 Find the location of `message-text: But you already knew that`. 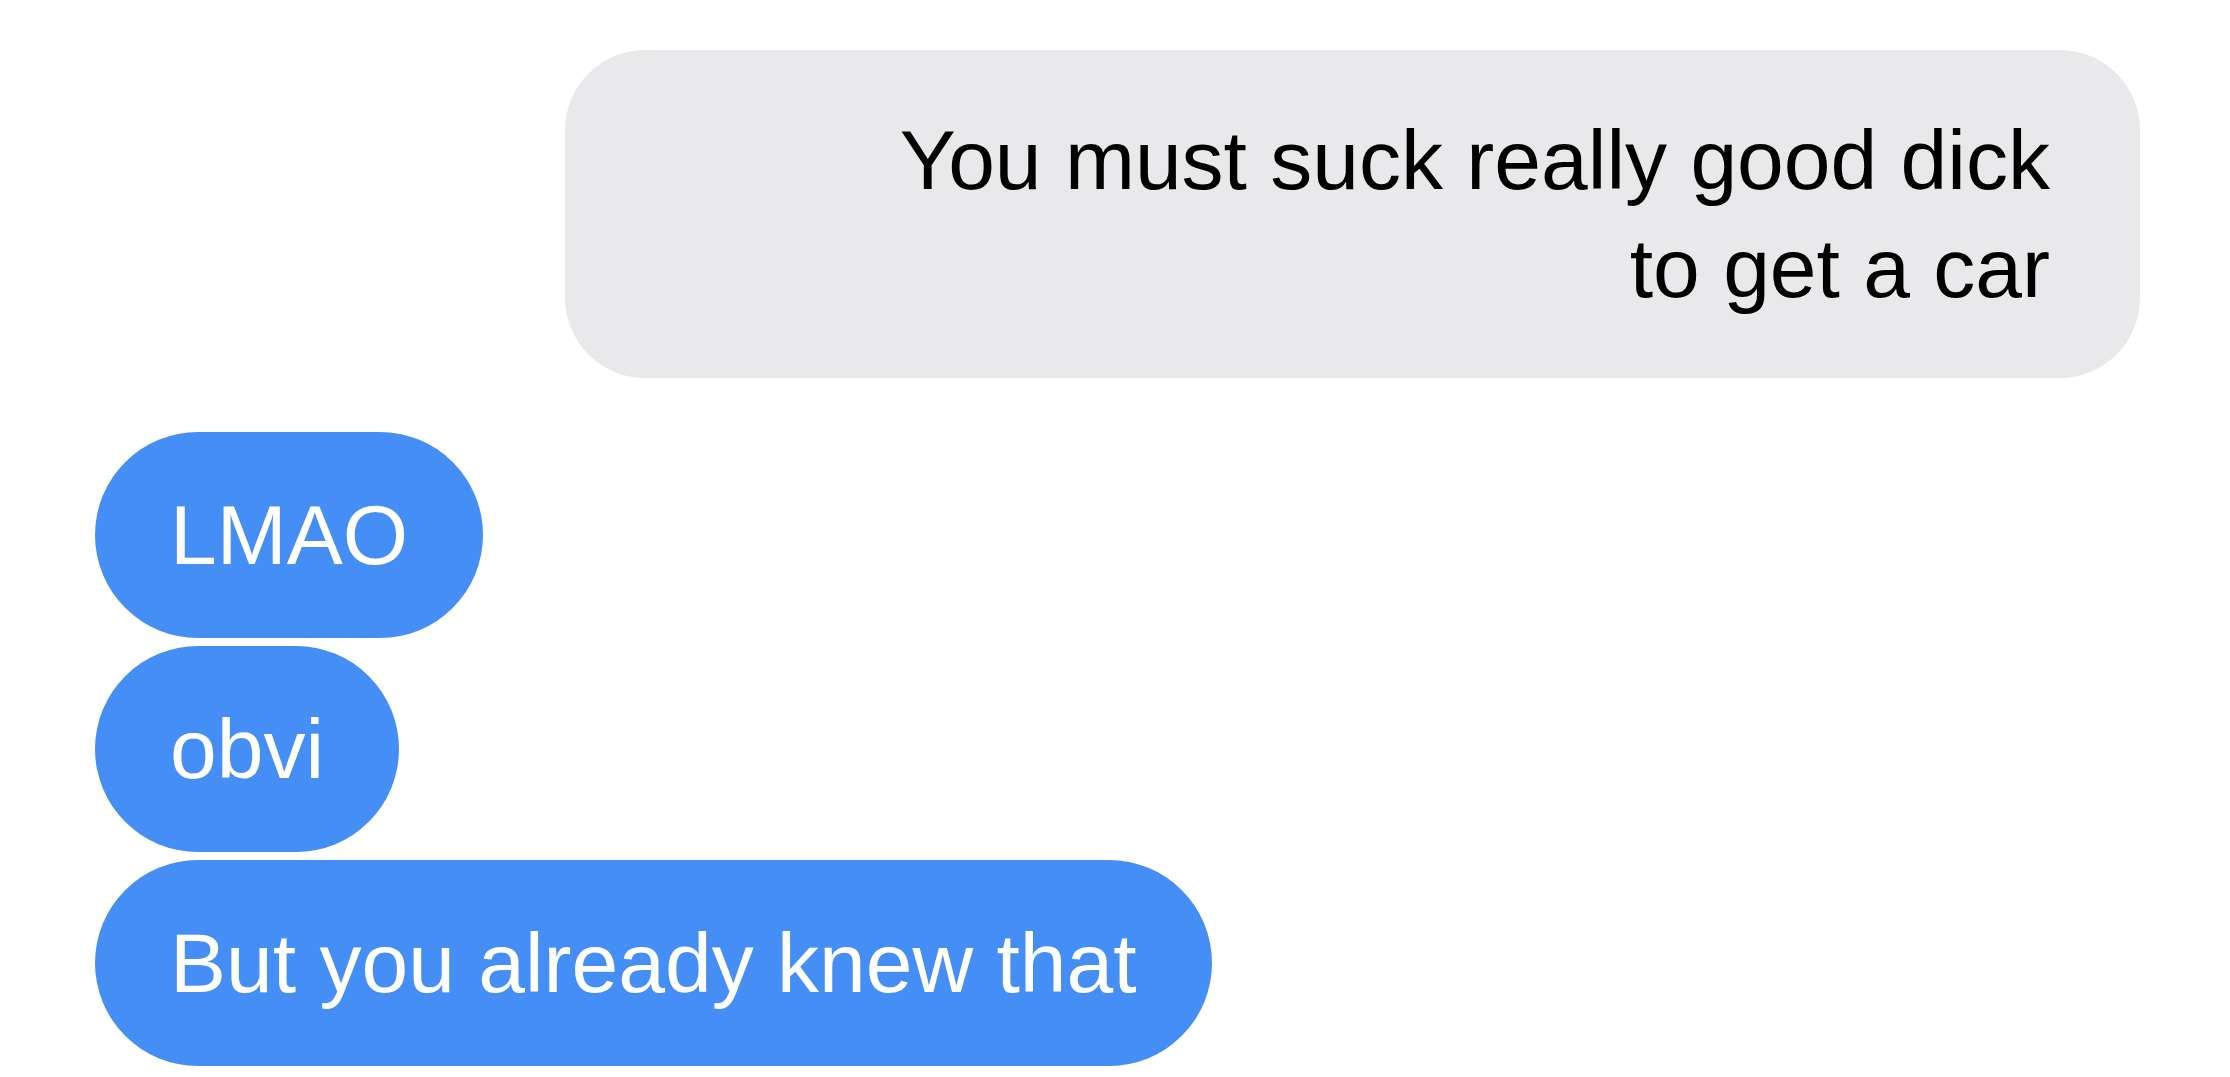

message-text: But you already knew that is located at coordinates (653, 963).